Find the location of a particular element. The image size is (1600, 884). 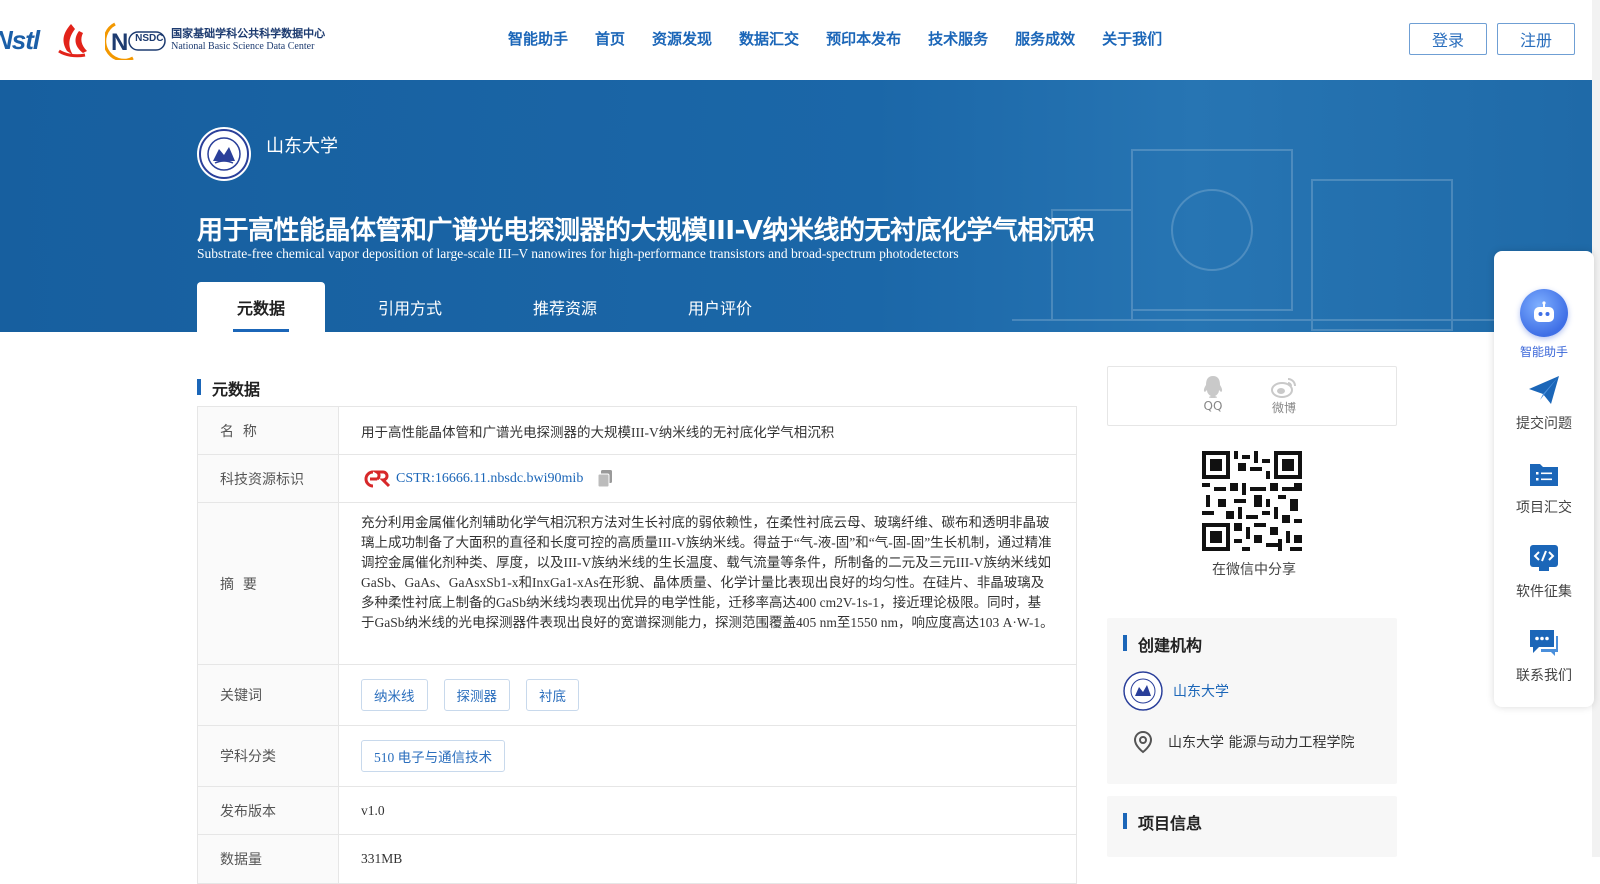

project-panel: 项目信息 is located at coordinates (1252, 826).